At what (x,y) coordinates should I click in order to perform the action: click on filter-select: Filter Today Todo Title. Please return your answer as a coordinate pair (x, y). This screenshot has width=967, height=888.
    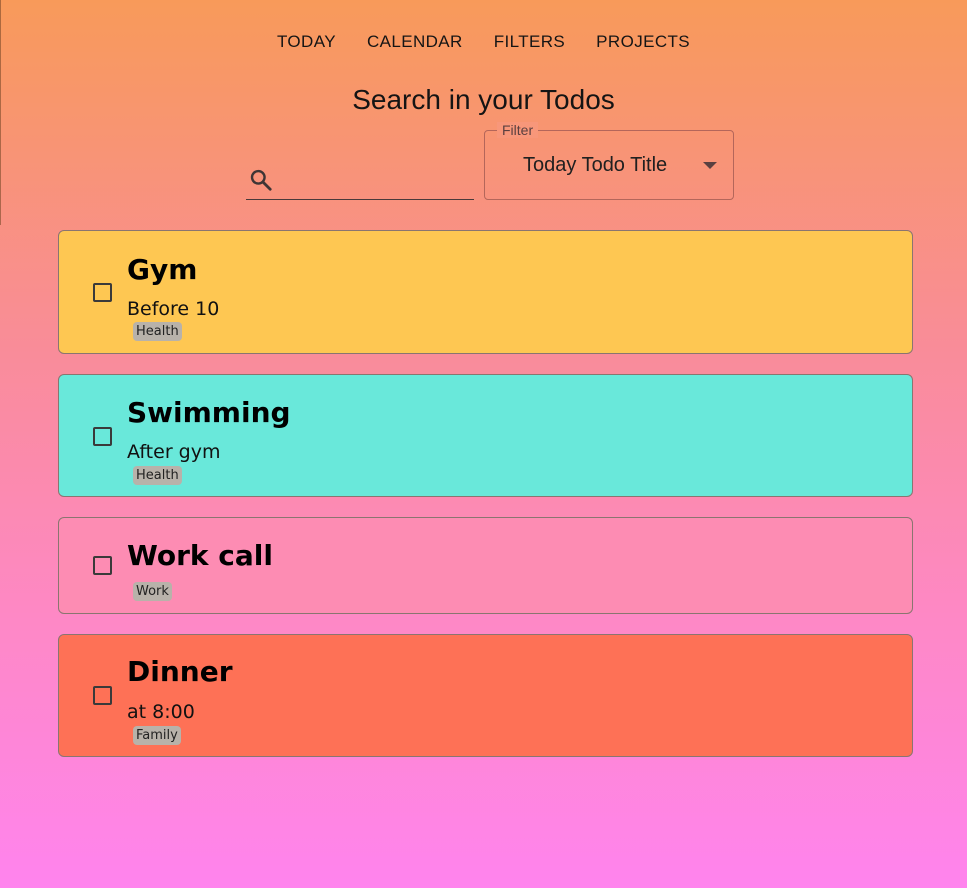
    Looking at the image, I should click on (609, 161).